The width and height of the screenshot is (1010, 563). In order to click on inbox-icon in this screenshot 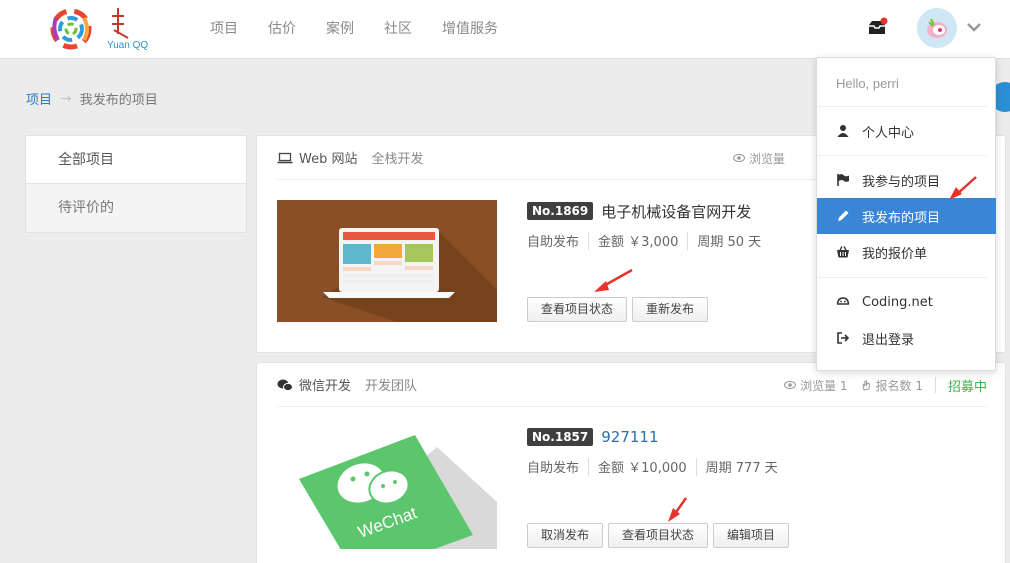, I will do `click(878, 27)`.